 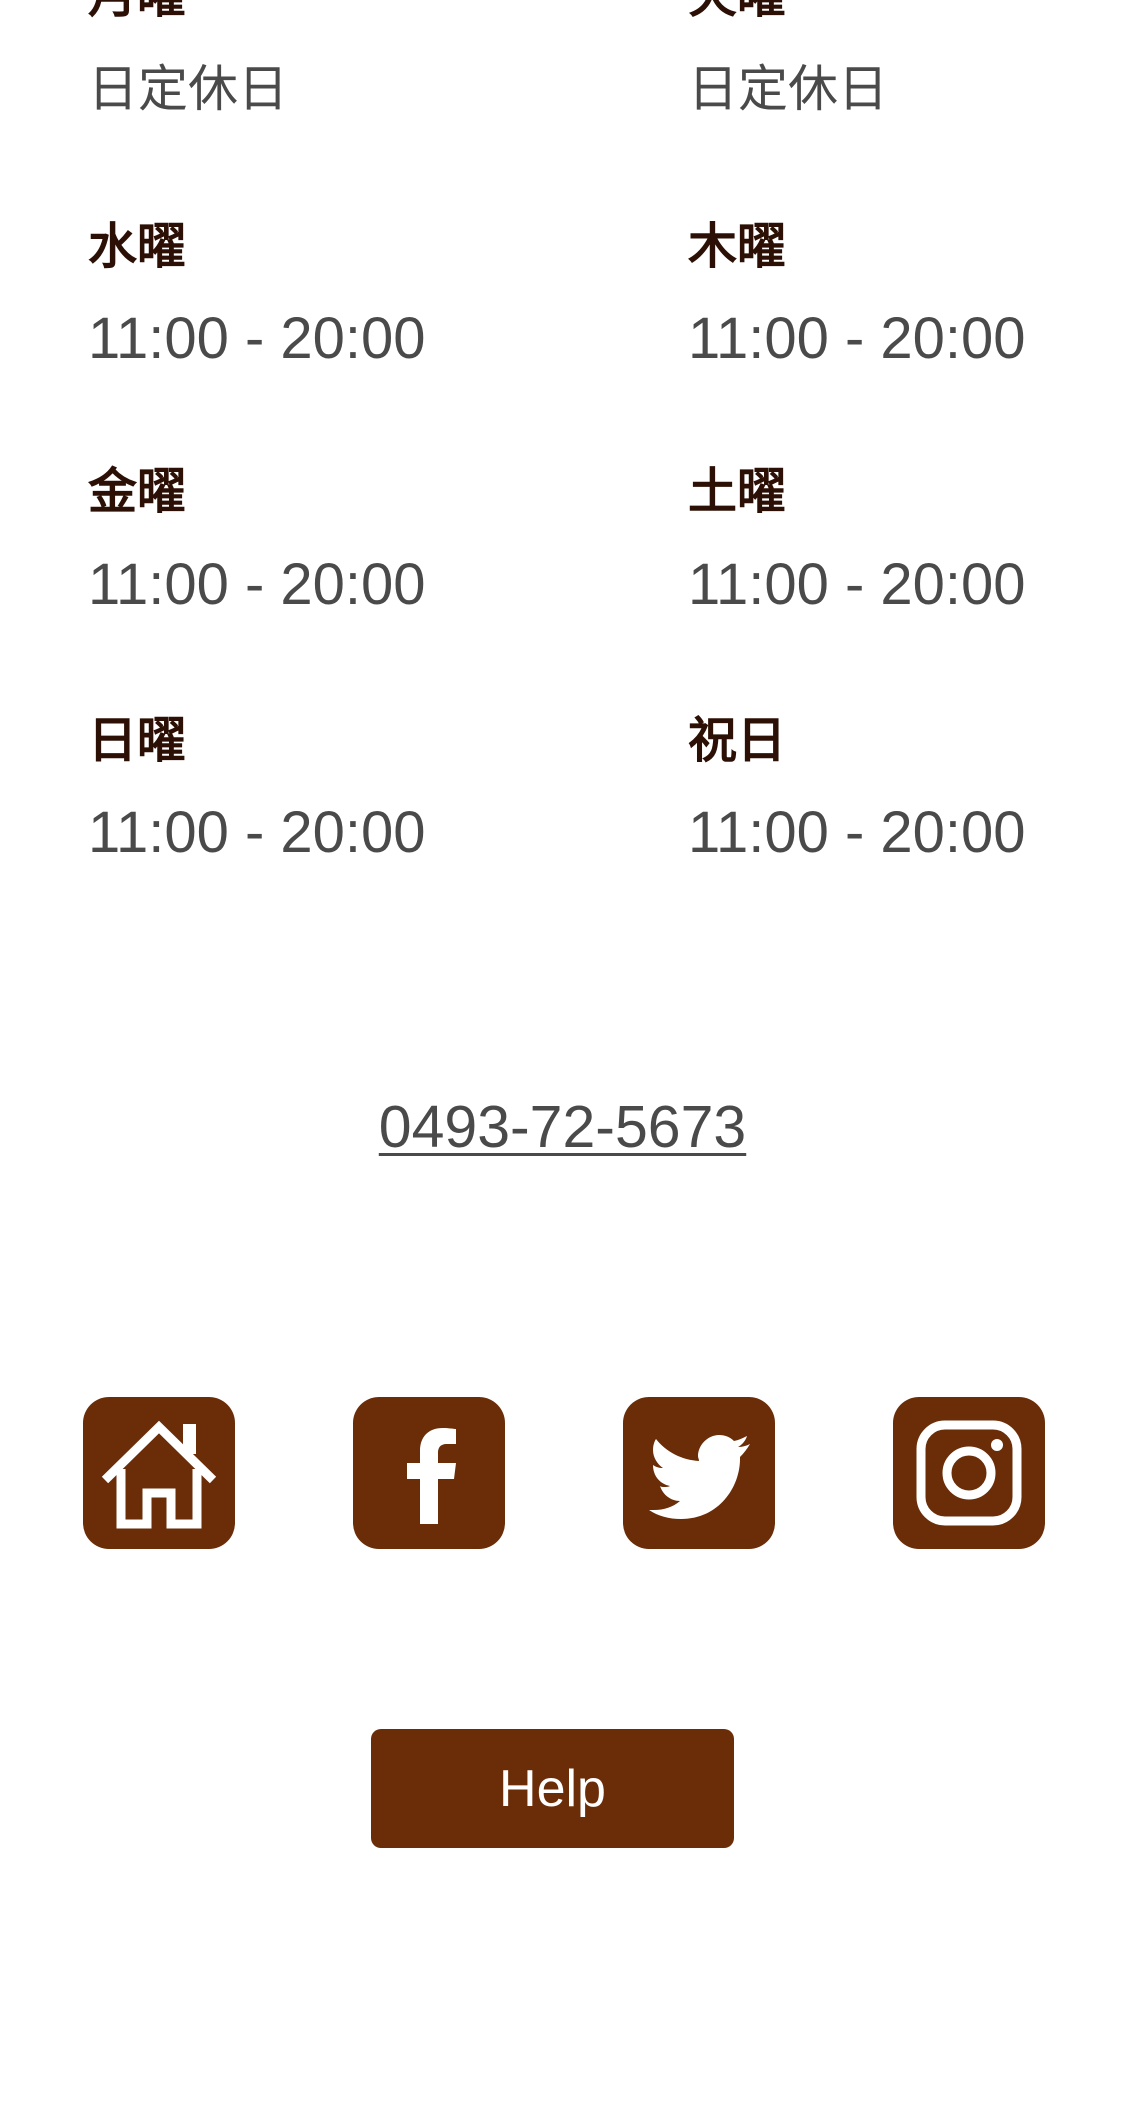 I want to click on home-button, so click(x=159, y=1473).